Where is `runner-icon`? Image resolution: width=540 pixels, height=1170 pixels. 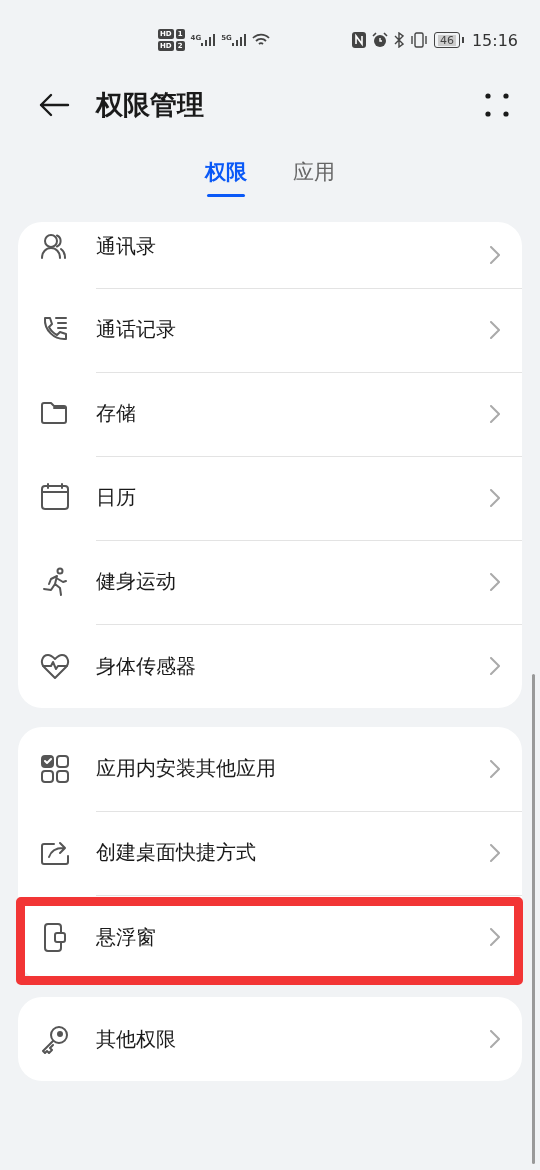
runner-icon is located at coordinates (55, 582).